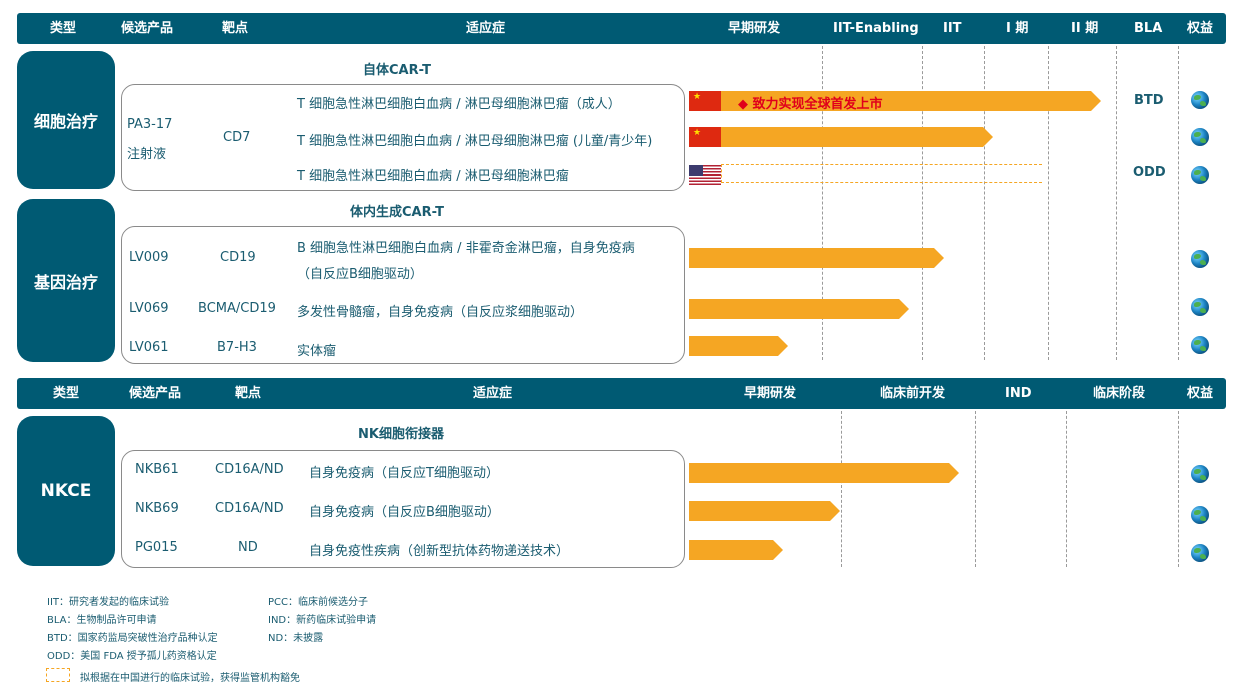 The image size is (1243, 698). Describe the element at coordinates (1149, 100) in the screenshot. I see `status-badge: BTD` at that location.